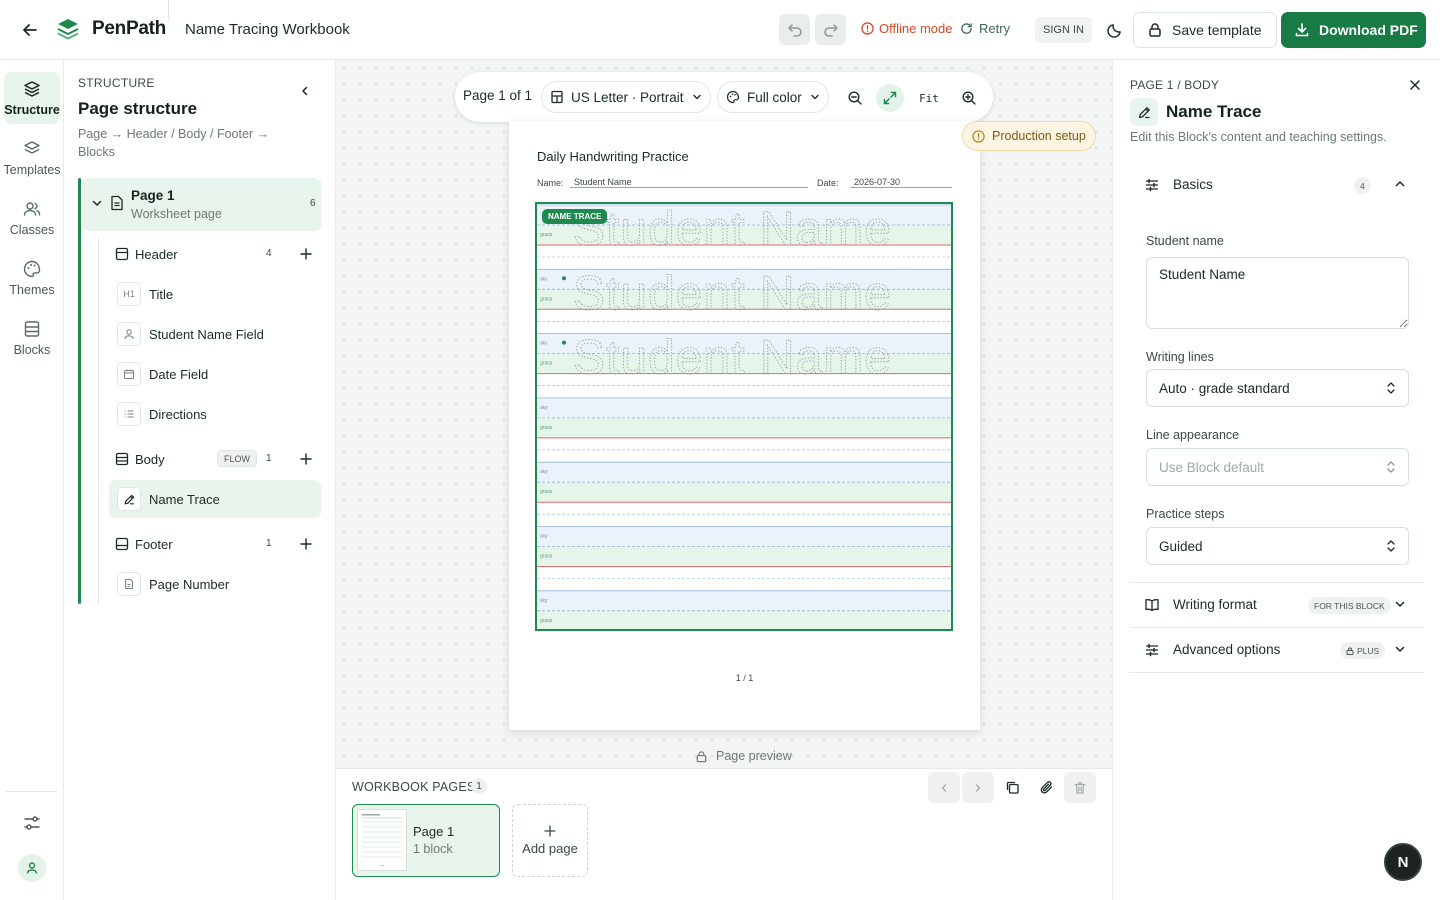  What do you see at coordinates (1277, 546) in the screenshot?
I see `practice-steps-select: Guided` at bounding box center [1277, 546].